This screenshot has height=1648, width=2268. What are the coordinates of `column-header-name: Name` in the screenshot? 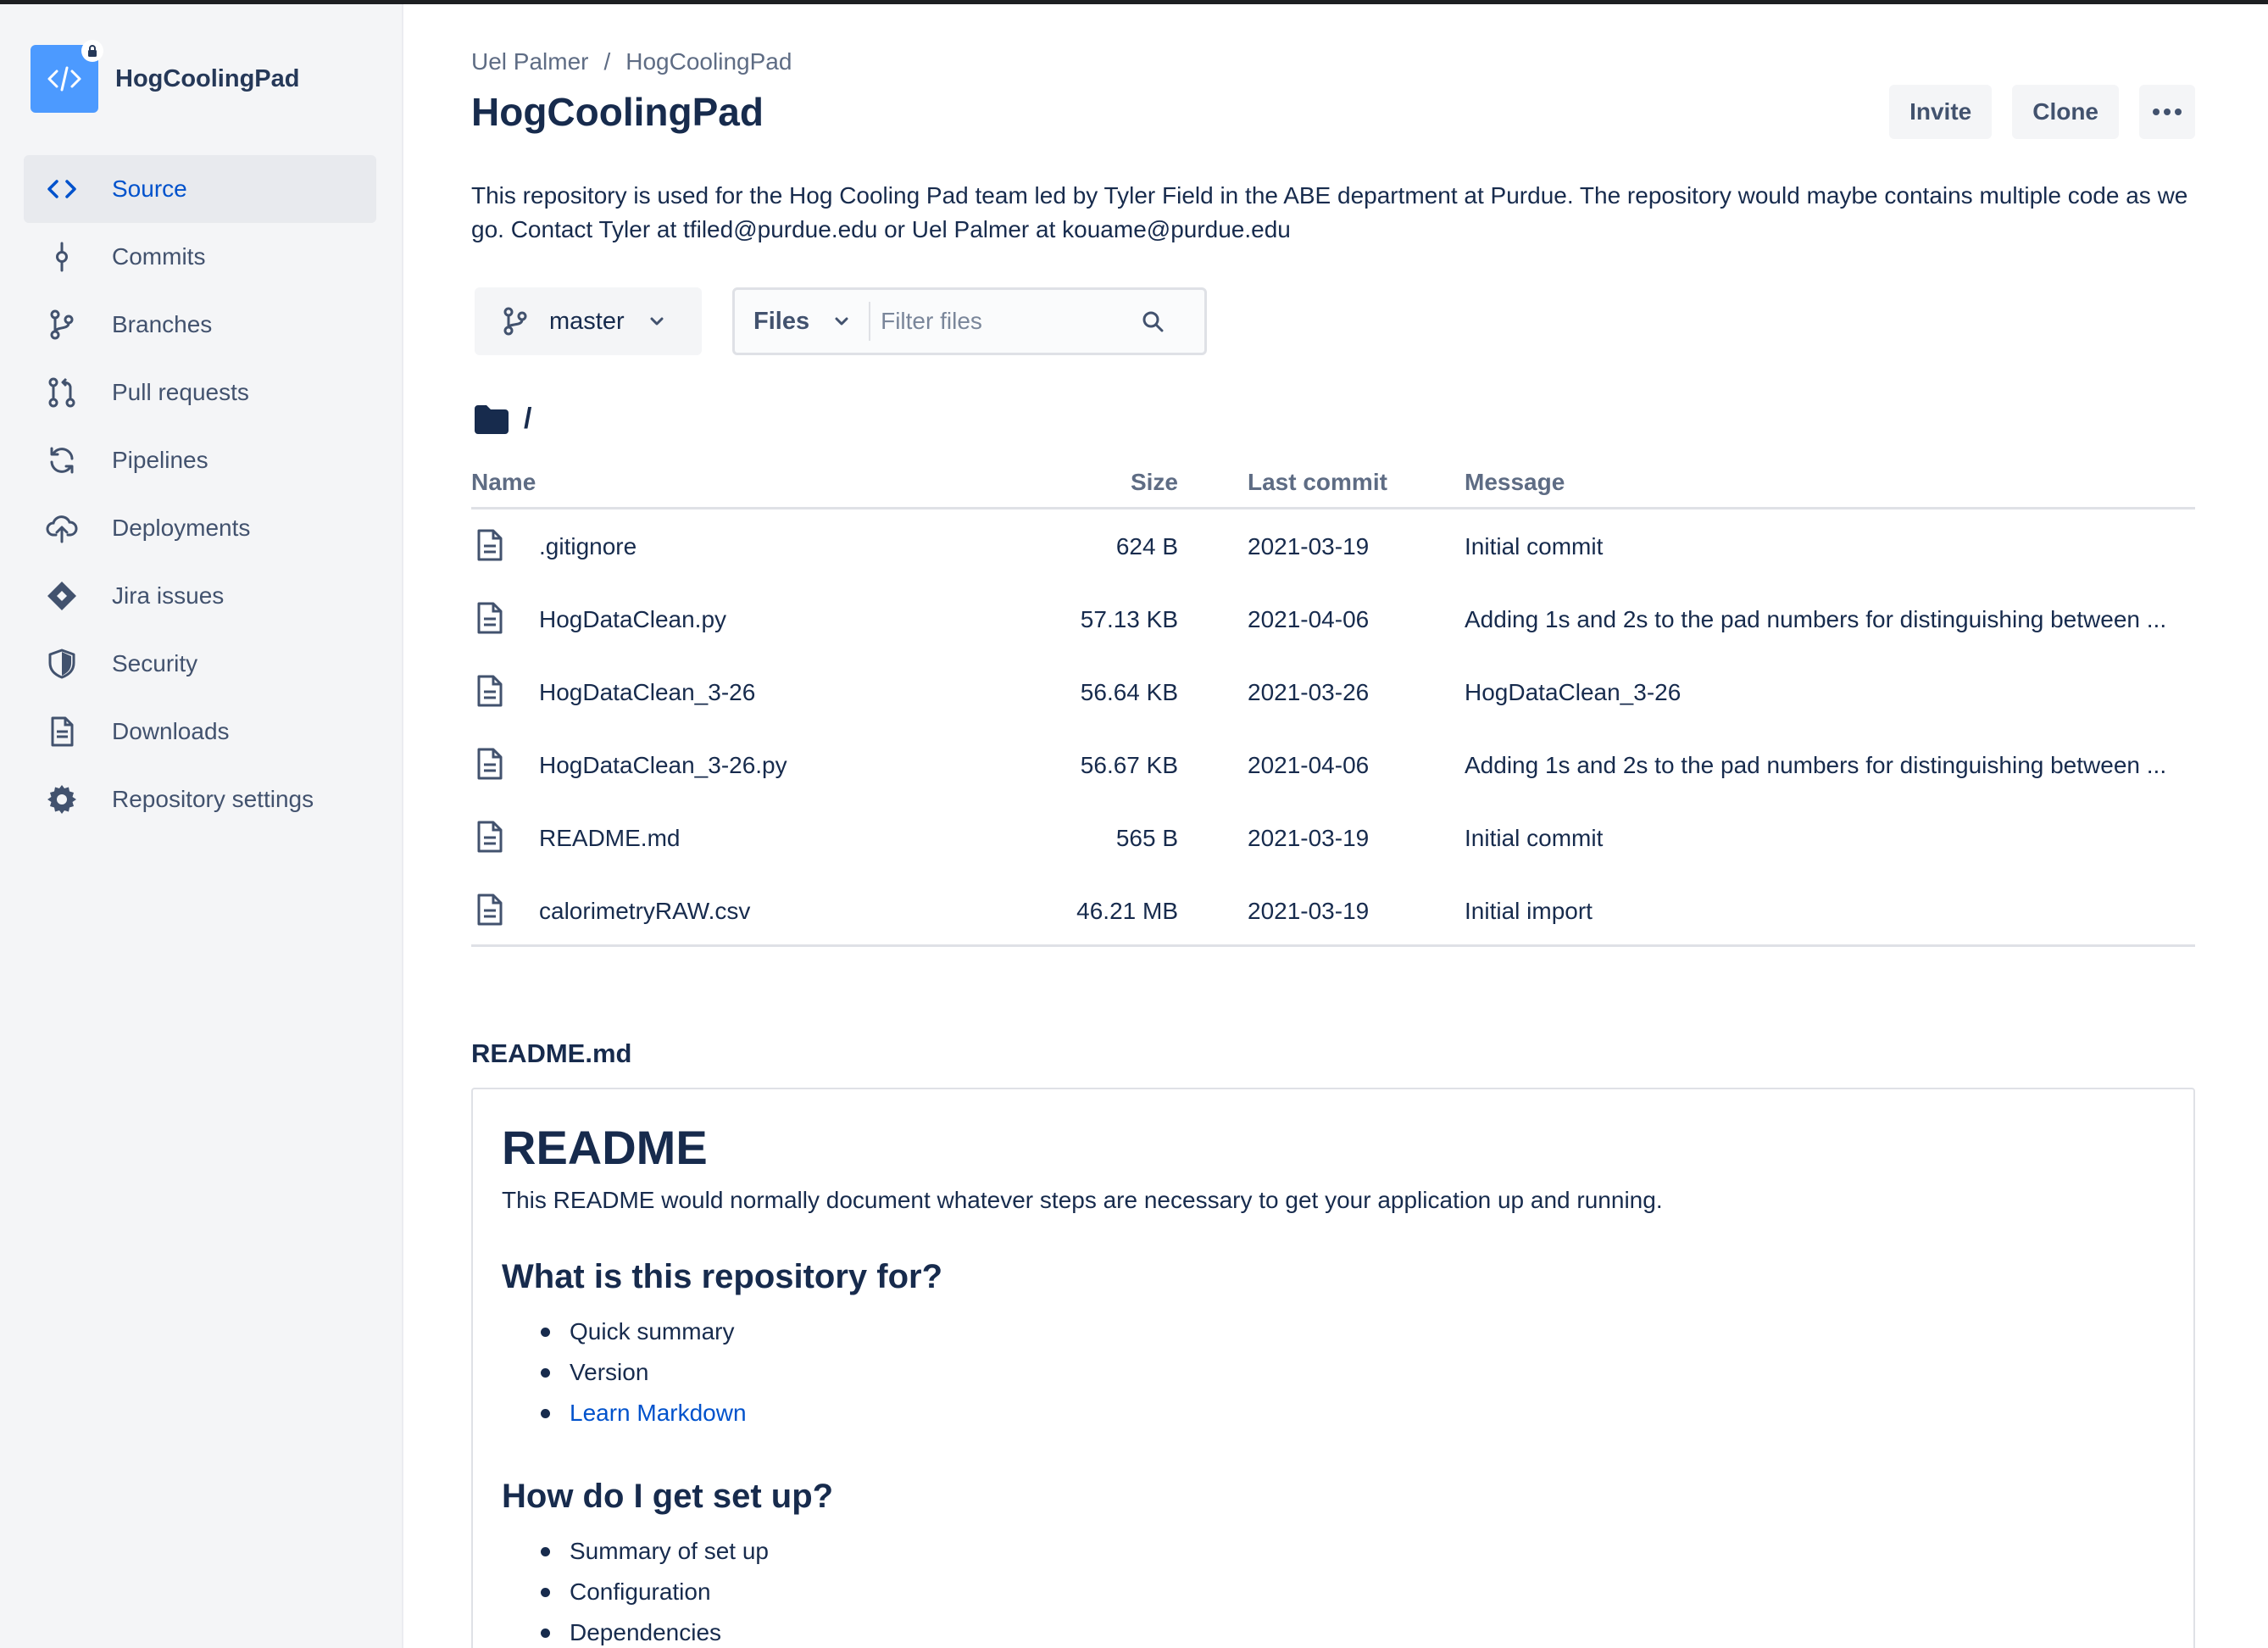 It's located at (503, 482).